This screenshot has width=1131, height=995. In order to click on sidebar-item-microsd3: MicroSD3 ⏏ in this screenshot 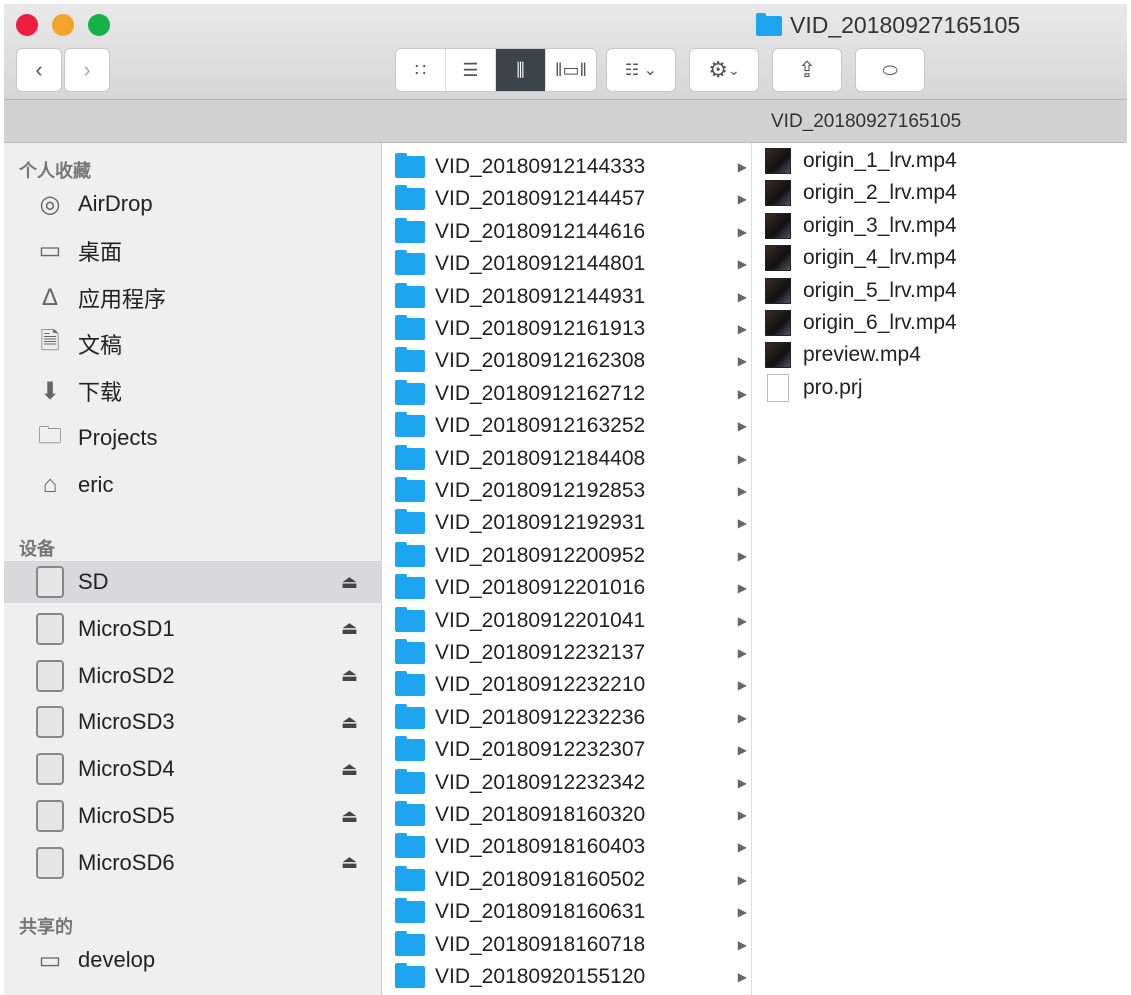, I will do `click(193, 722)`.